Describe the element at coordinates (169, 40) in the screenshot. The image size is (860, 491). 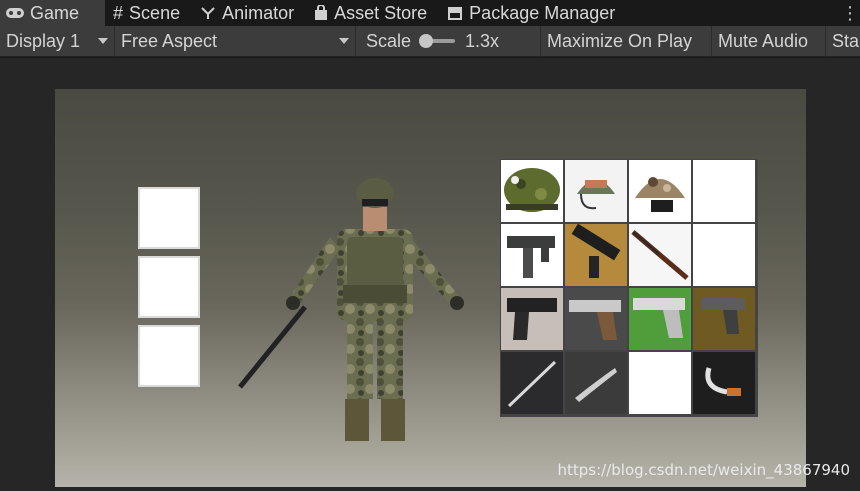
I see `aspect-dropdown-value: Free Aspect` at that location.